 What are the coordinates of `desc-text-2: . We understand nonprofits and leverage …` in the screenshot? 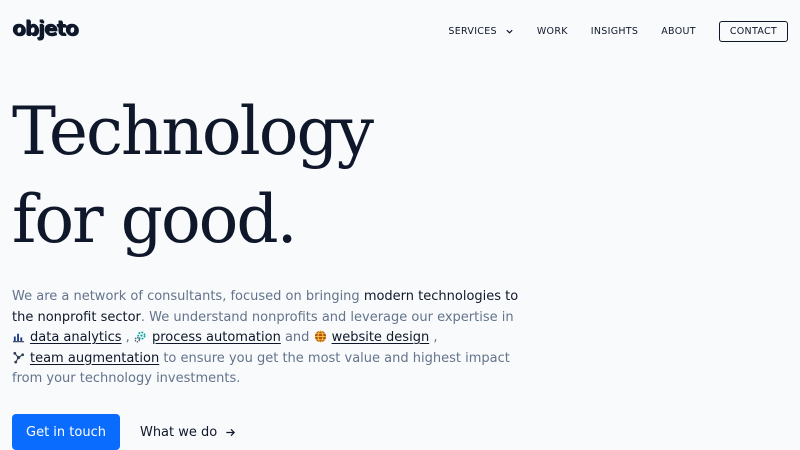 It's located at (327, 317).